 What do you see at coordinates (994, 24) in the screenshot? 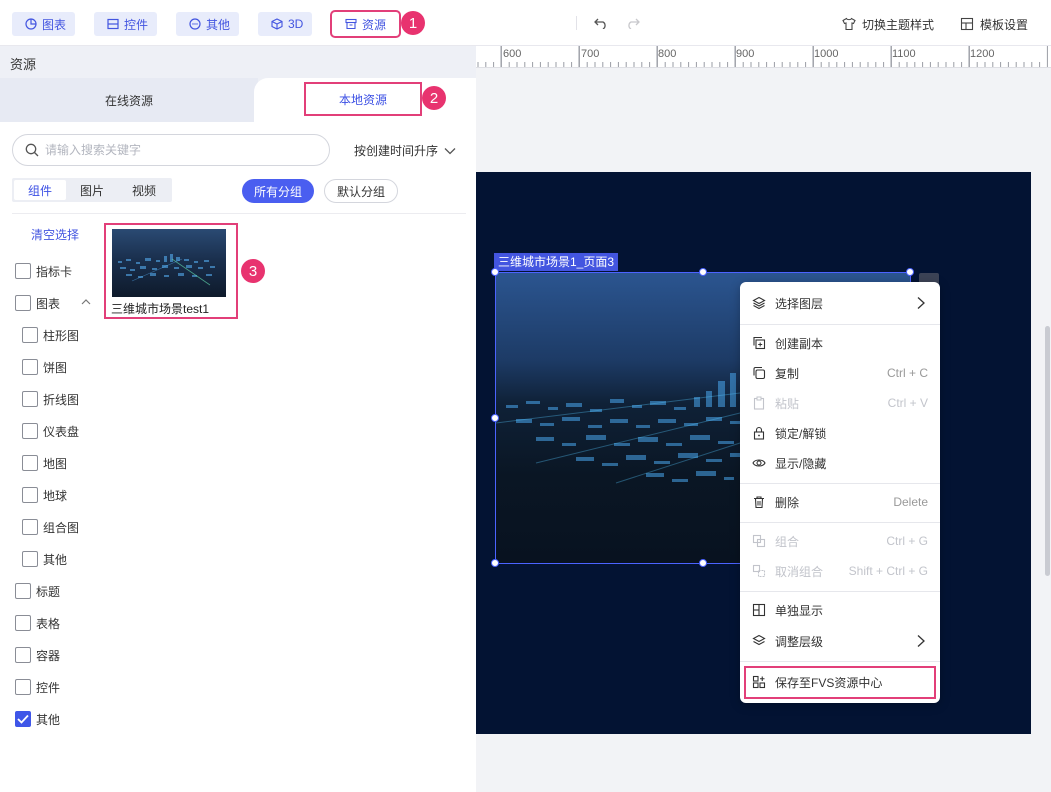
I see `template-settings-button: 模板设置` at bounding box center [994, 24].